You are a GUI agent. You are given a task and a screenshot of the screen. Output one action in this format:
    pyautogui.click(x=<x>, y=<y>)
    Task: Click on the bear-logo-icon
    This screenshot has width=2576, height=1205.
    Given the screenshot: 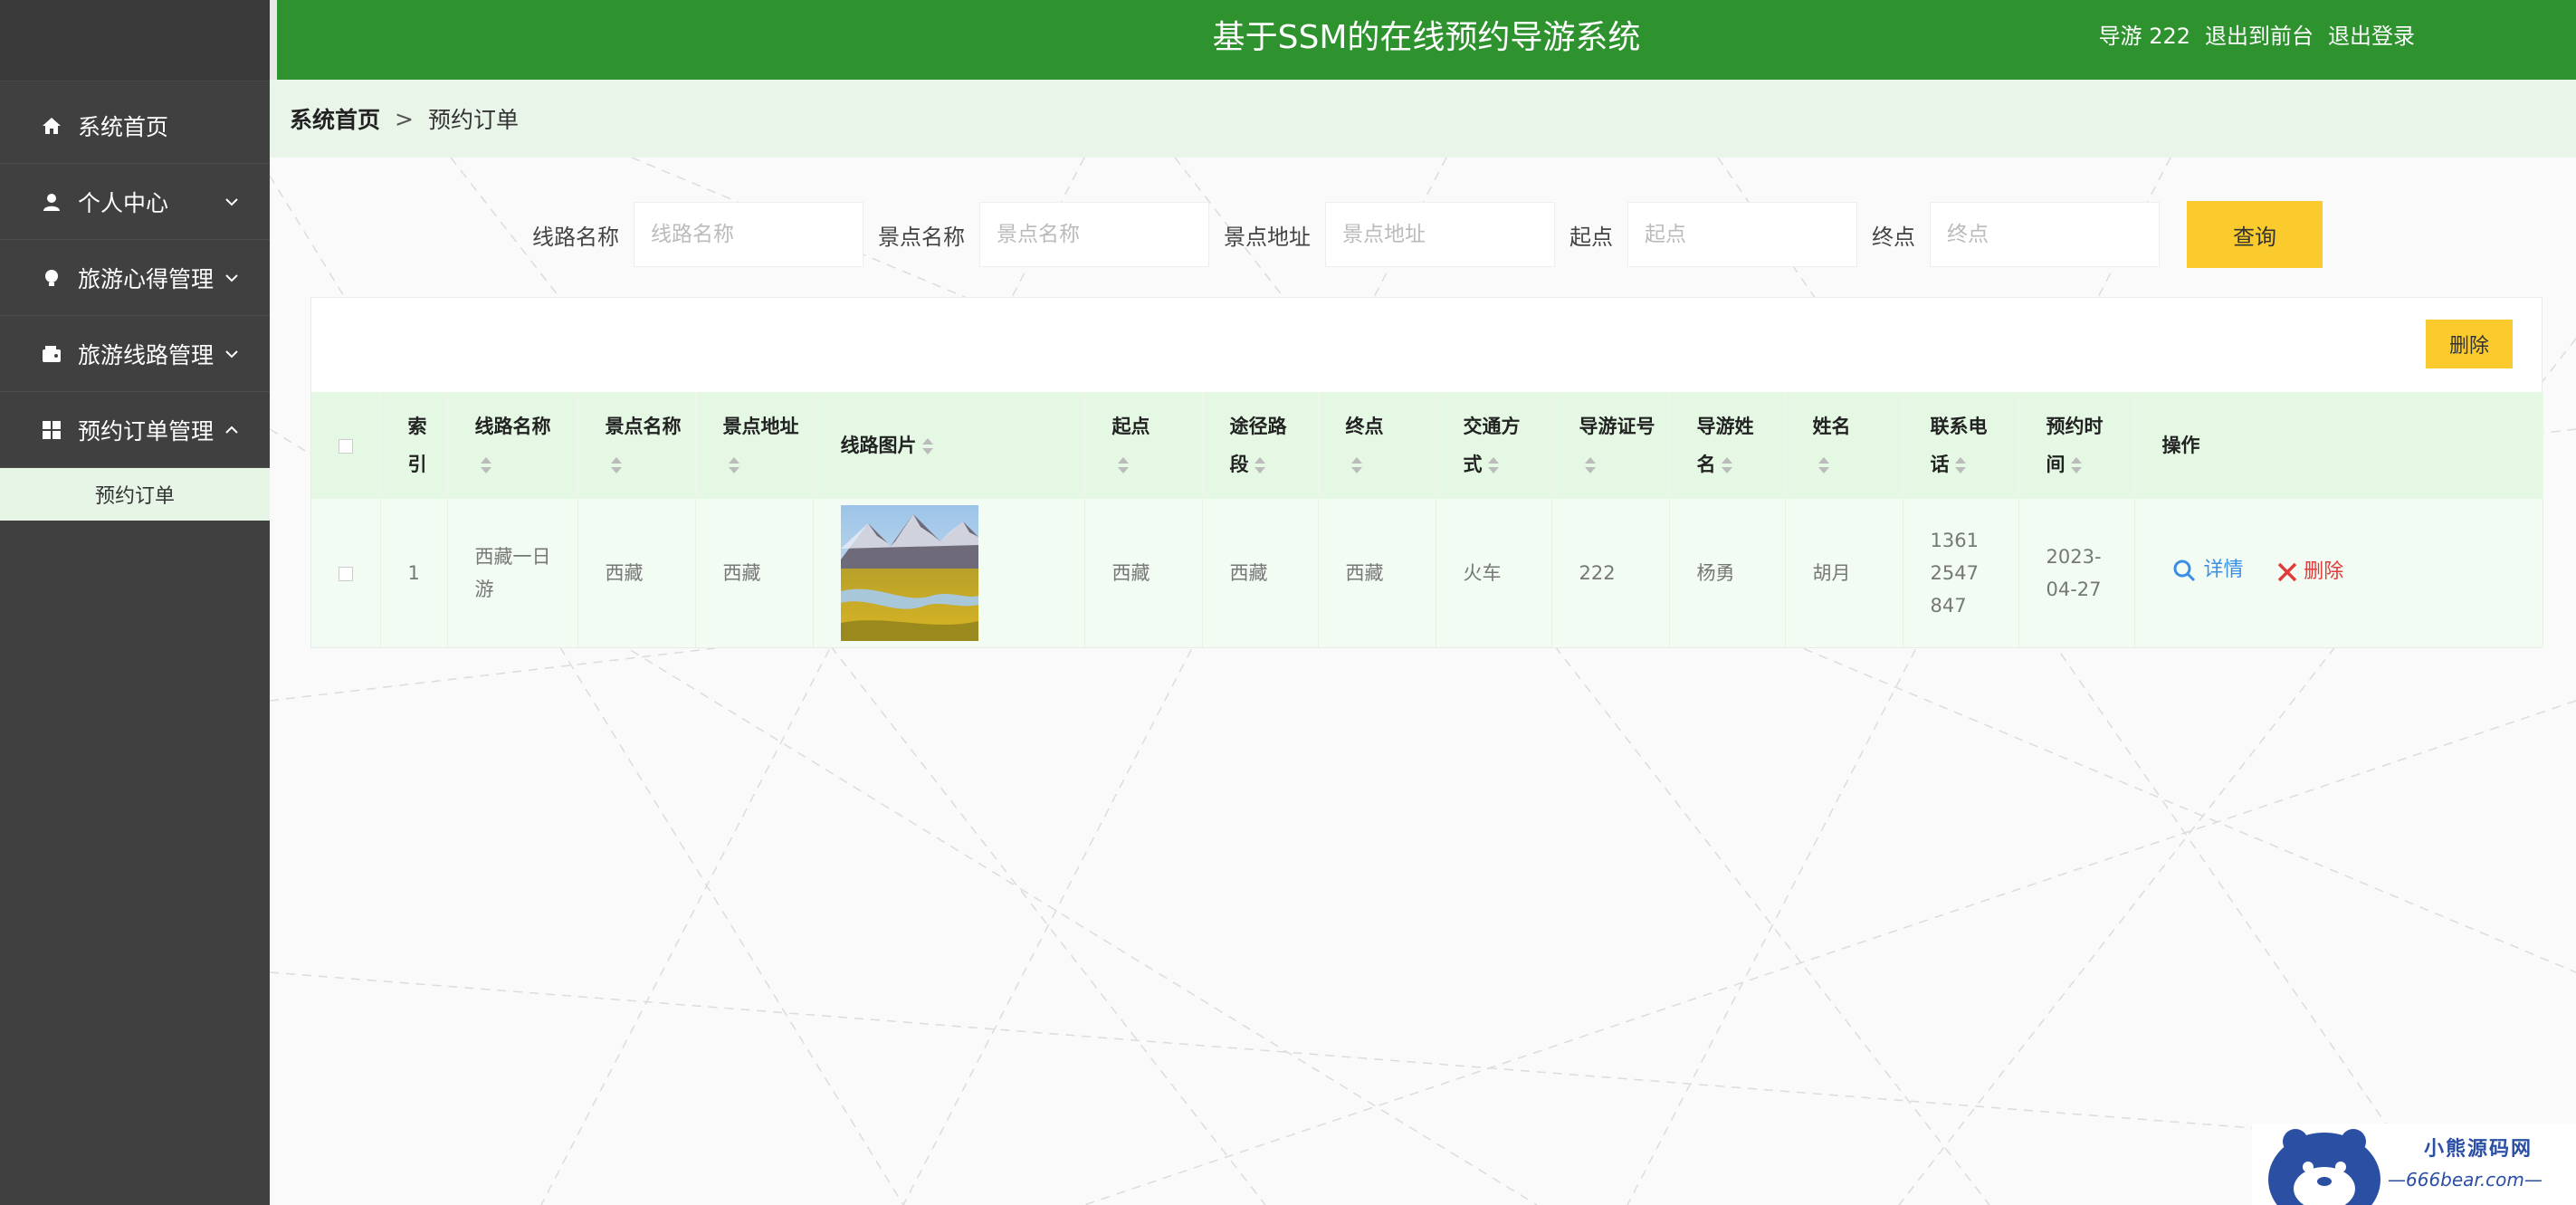 What is the action you would take?
    pyautogui.click(x=2324, y=1167)
    